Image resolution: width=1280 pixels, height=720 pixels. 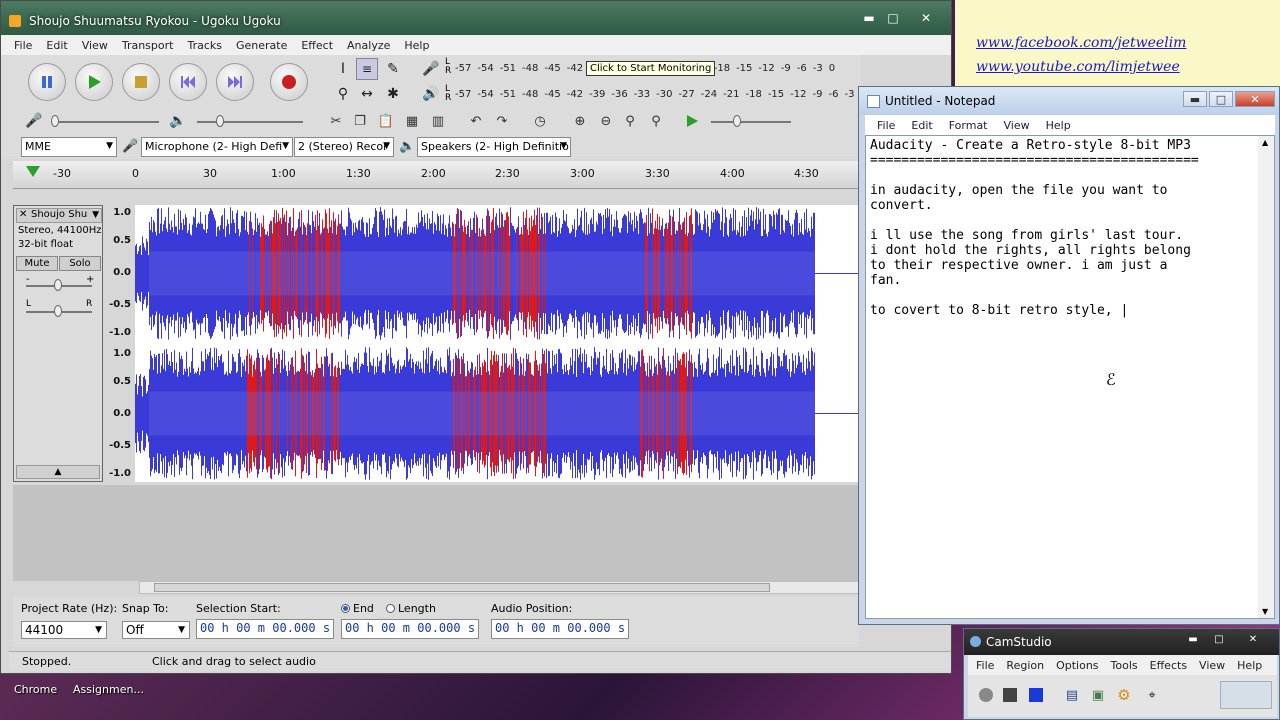 I want to click on gain-thumb, so click(x=58, y=285).